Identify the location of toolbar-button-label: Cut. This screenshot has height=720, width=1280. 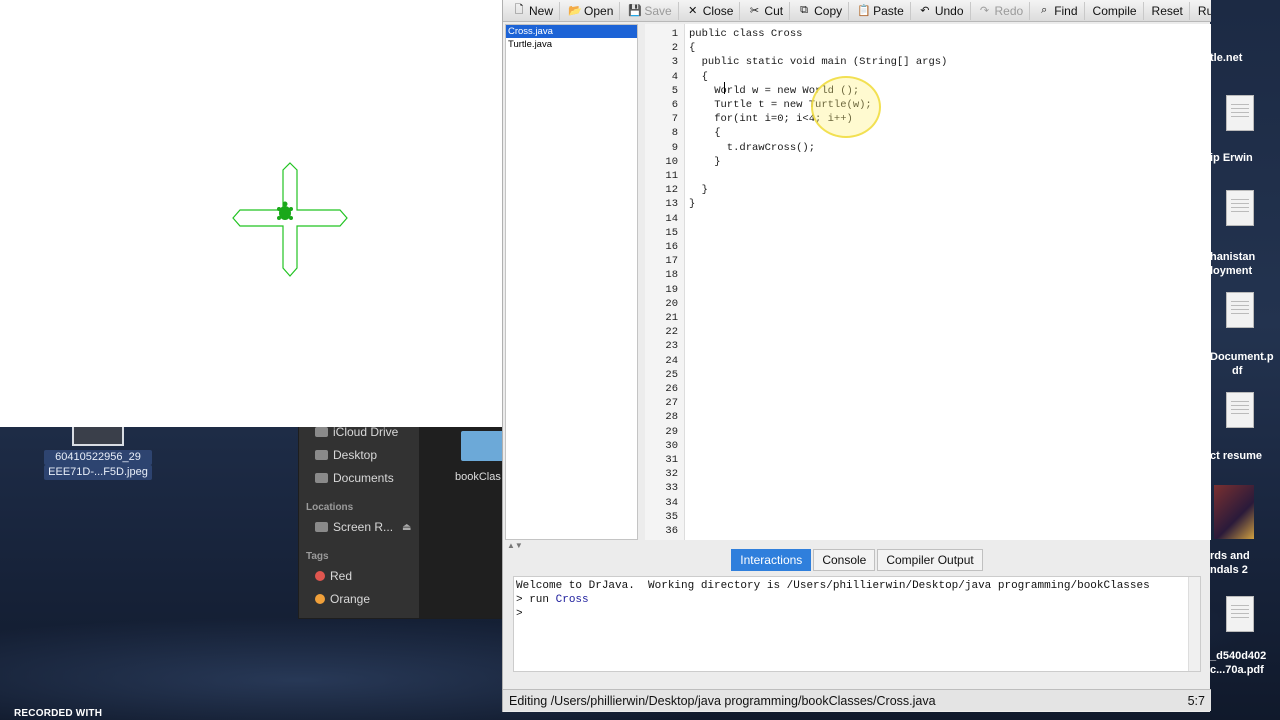
(774, 10).